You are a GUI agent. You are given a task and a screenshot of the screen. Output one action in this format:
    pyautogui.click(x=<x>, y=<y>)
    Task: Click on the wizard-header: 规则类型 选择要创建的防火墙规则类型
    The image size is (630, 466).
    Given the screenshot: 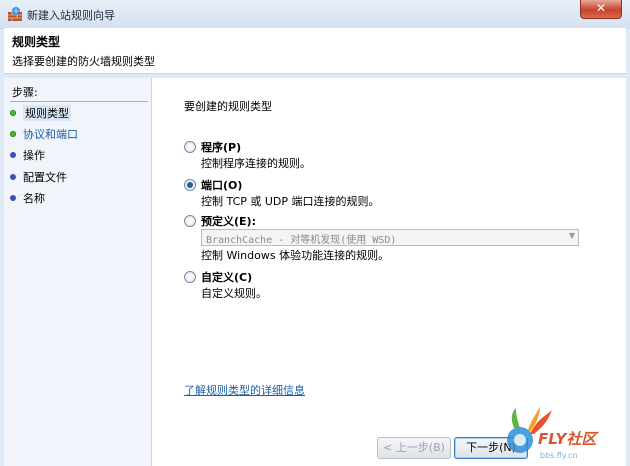 What is the action you would take?
    pyautogui.click(x=315, y=51)
    